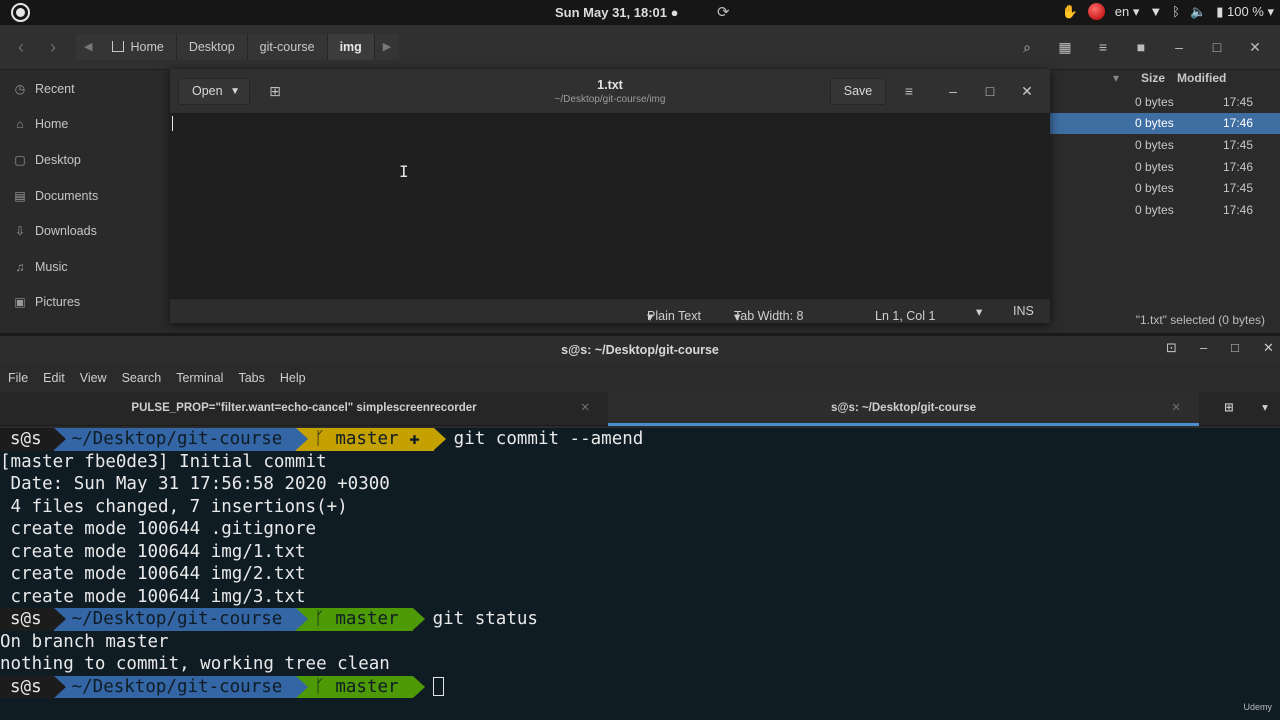 Image resolution: width=1280 pixels, height=720 pixels. I want to click on insert-mode: INS, so click(1023, 311).